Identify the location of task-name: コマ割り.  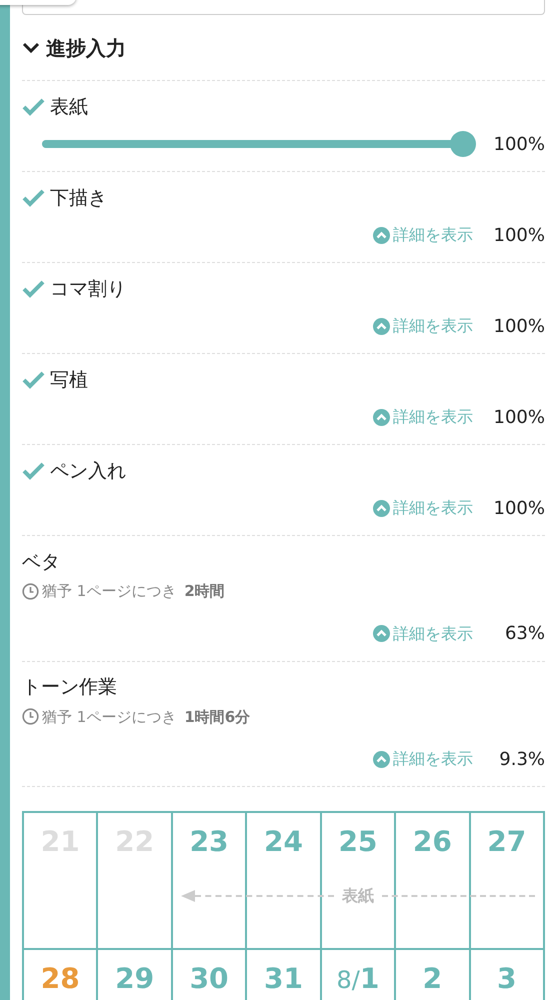
(88, 289).